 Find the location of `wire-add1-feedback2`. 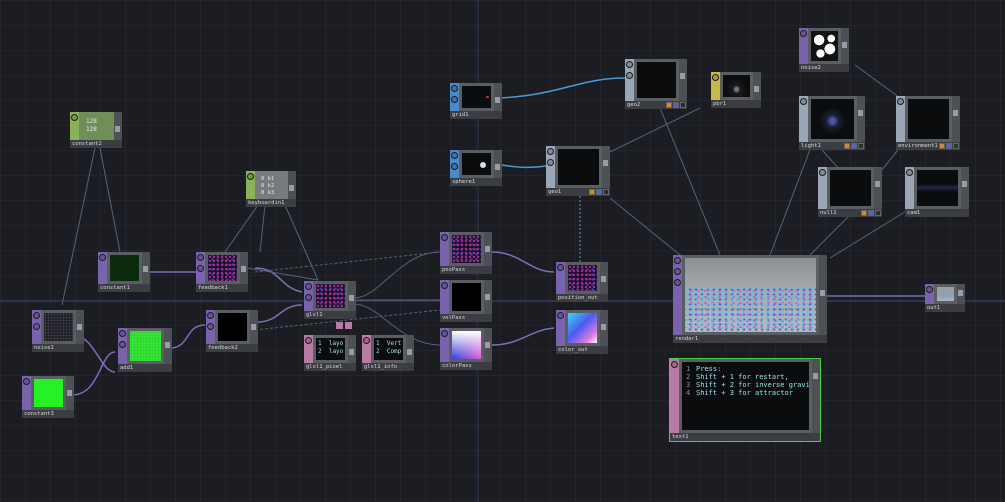

wire-add1-feedback2 is located at coordinates (187, 336).